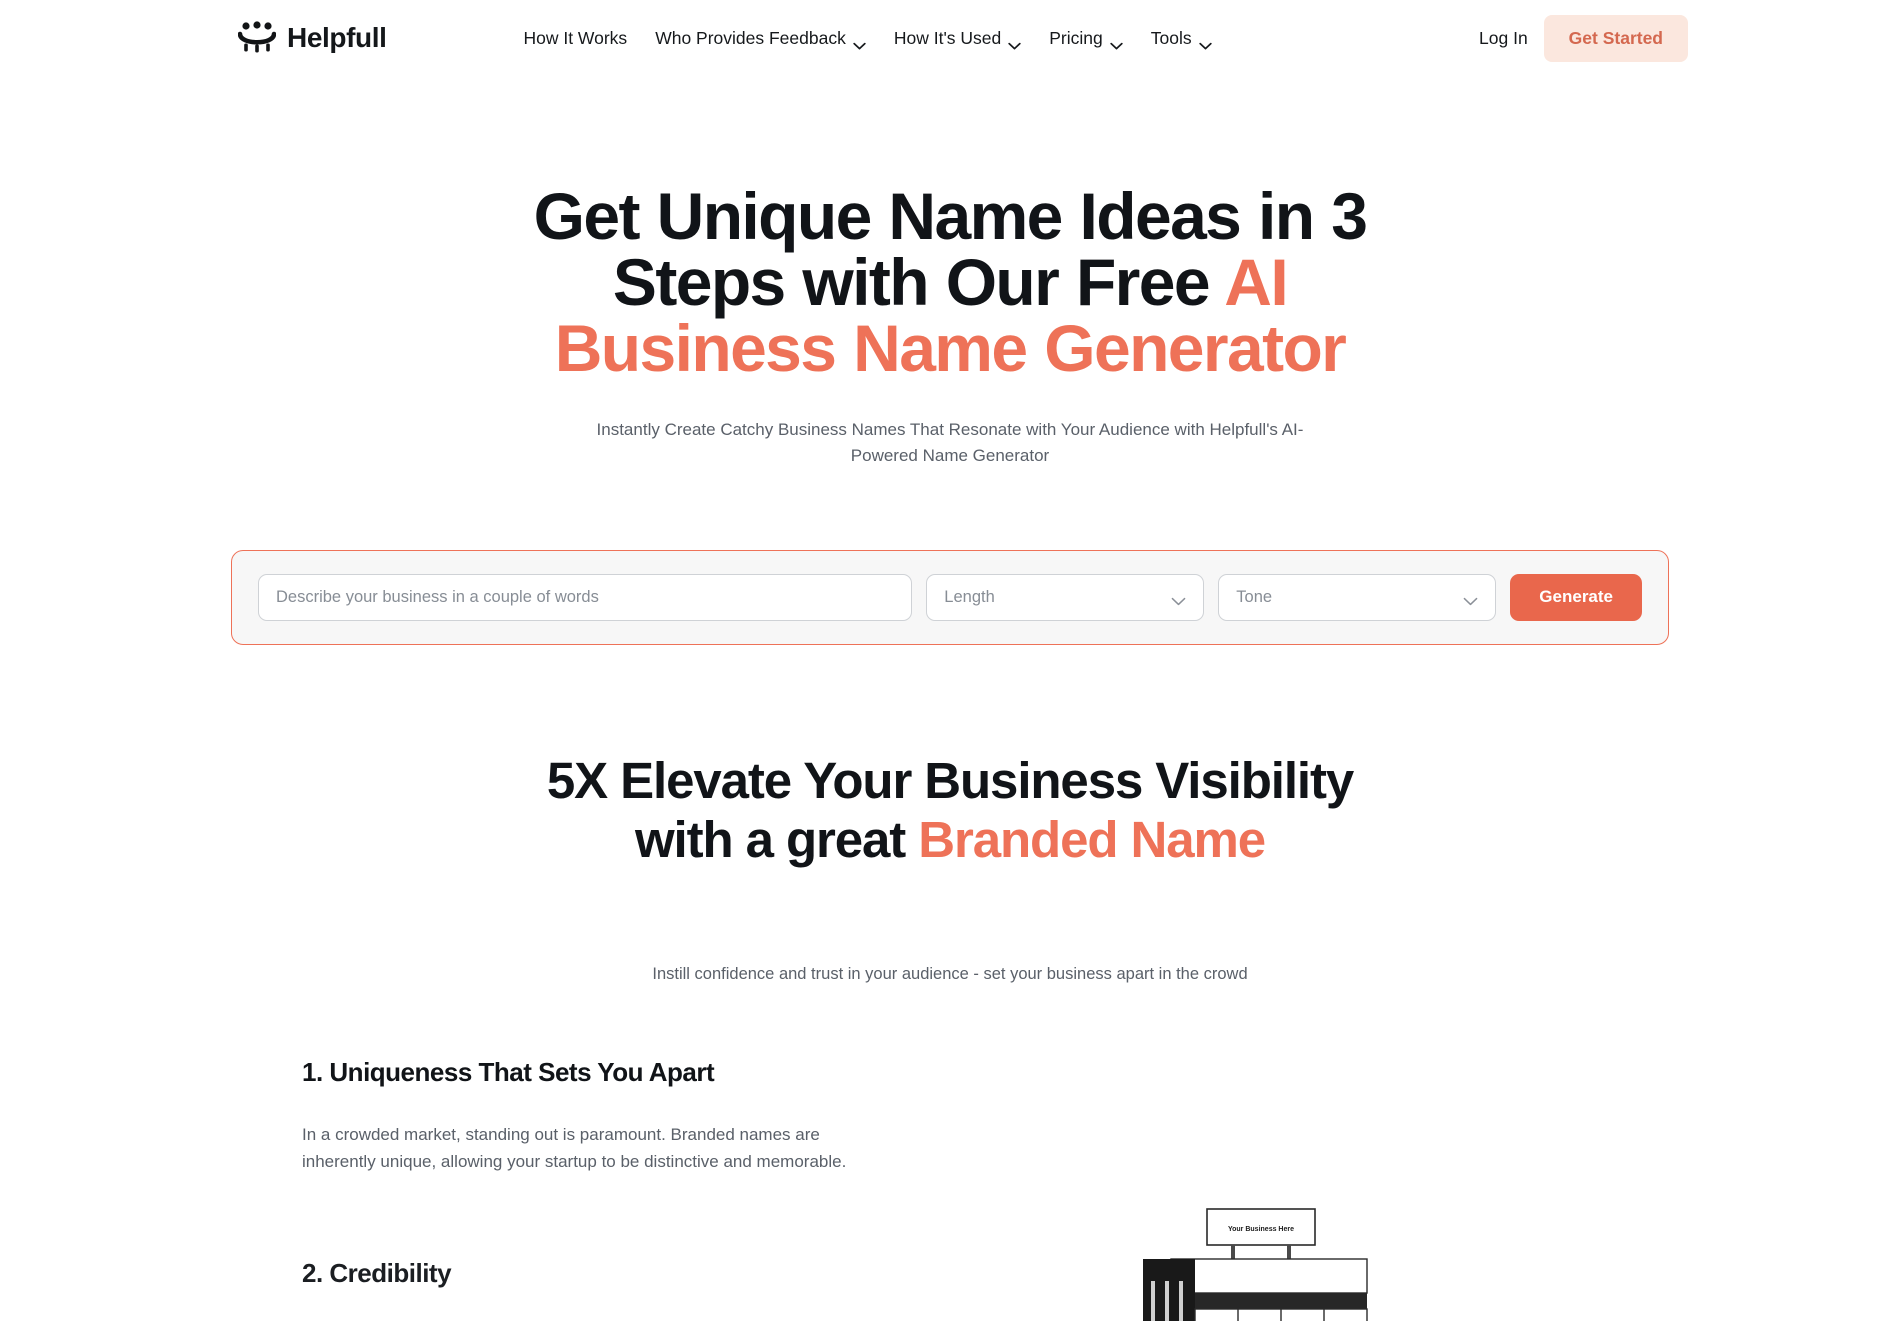  Describe the element at coordinates (1357, 597) in the screenshot. I see `tone-select: Tone` at that location.